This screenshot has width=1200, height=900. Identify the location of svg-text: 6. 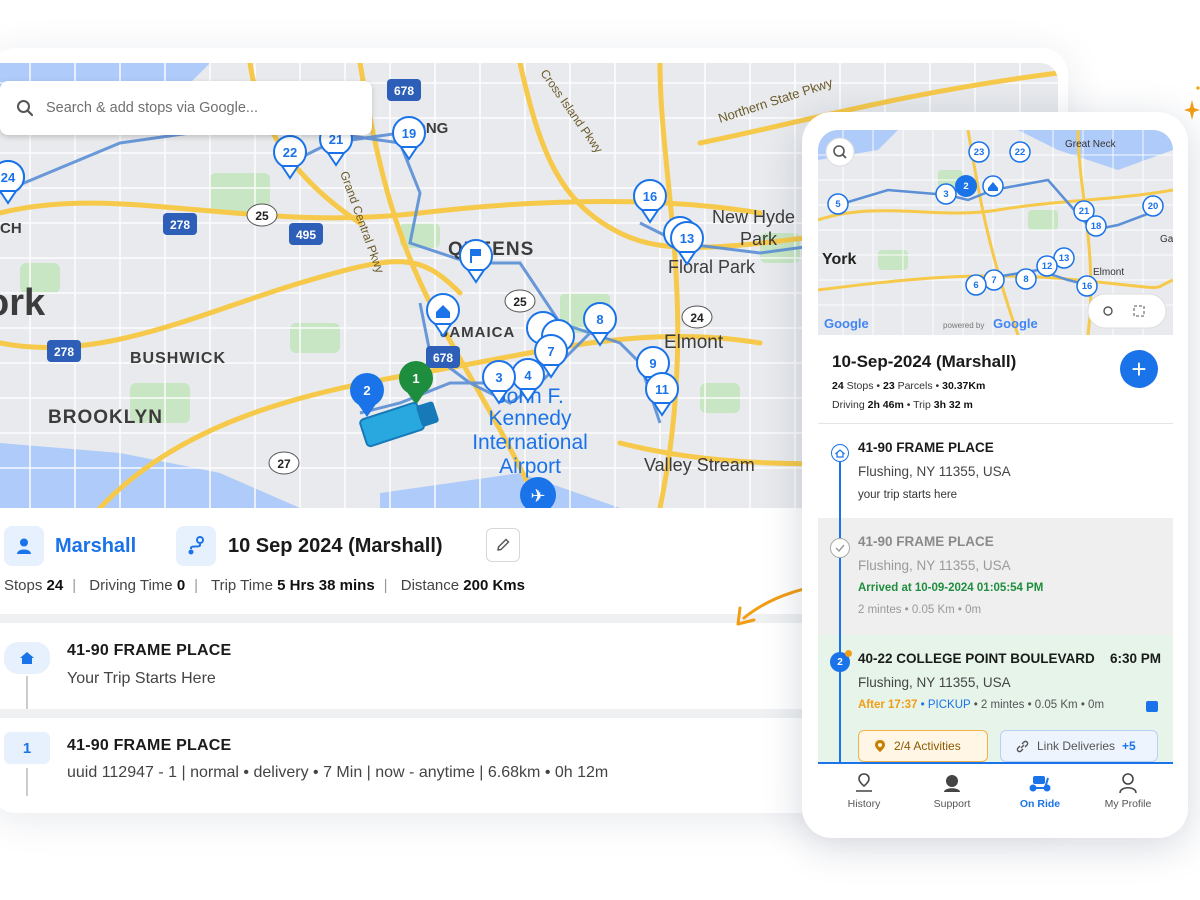
(975, 285).